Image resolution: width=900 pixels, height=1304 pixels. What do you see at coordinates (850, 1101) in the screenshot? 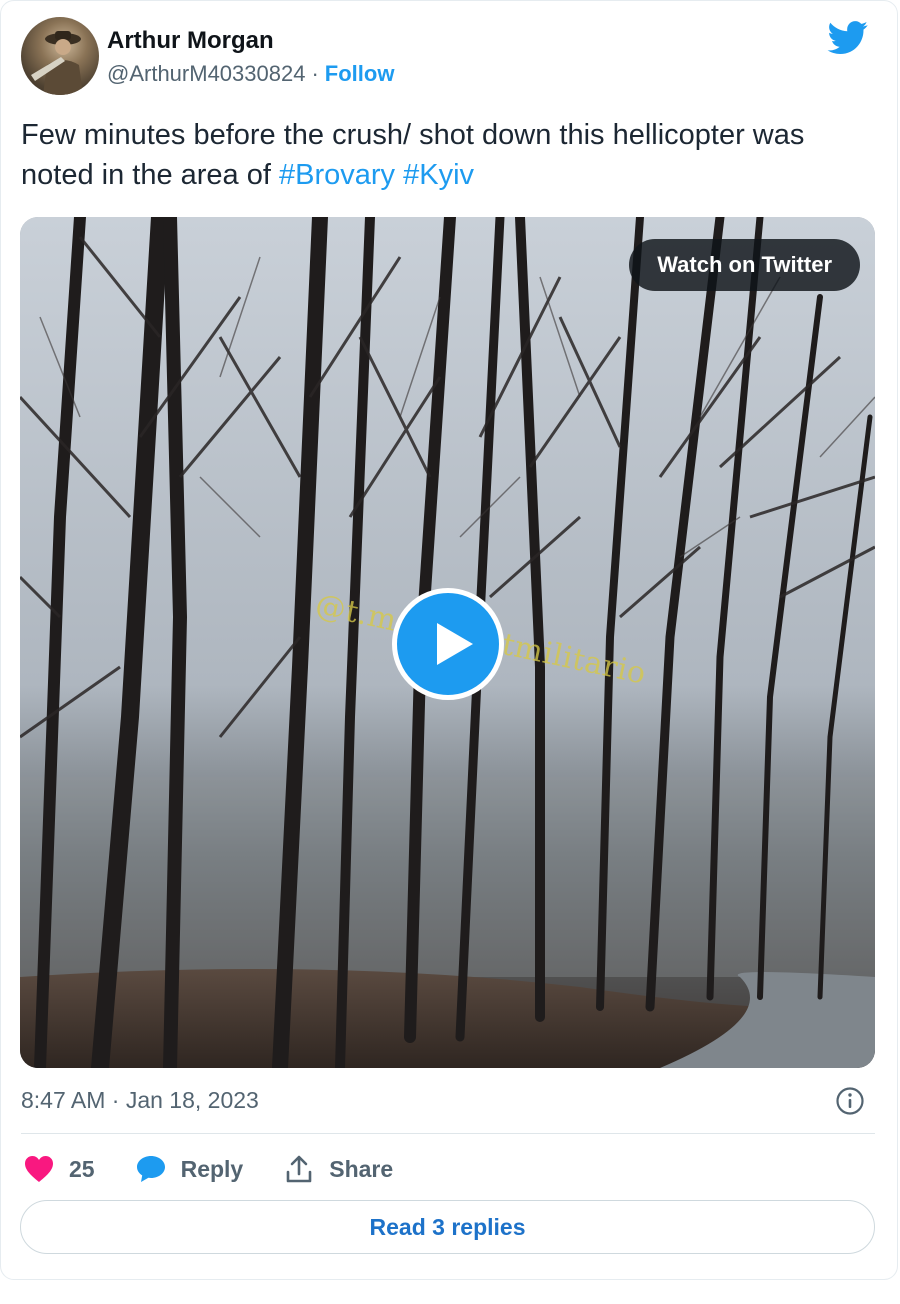
I see `info-icon` at bounding box center [850, 1101].